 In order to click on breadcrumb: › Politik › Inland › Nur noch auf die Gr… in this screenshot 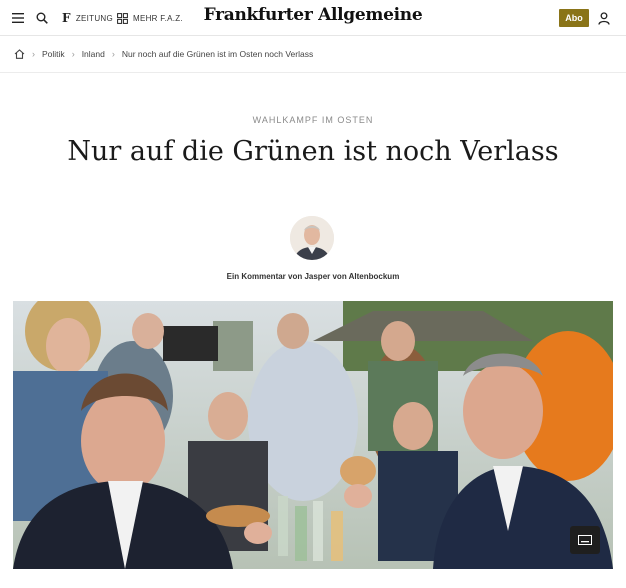, I will do `click(163, 54)`.